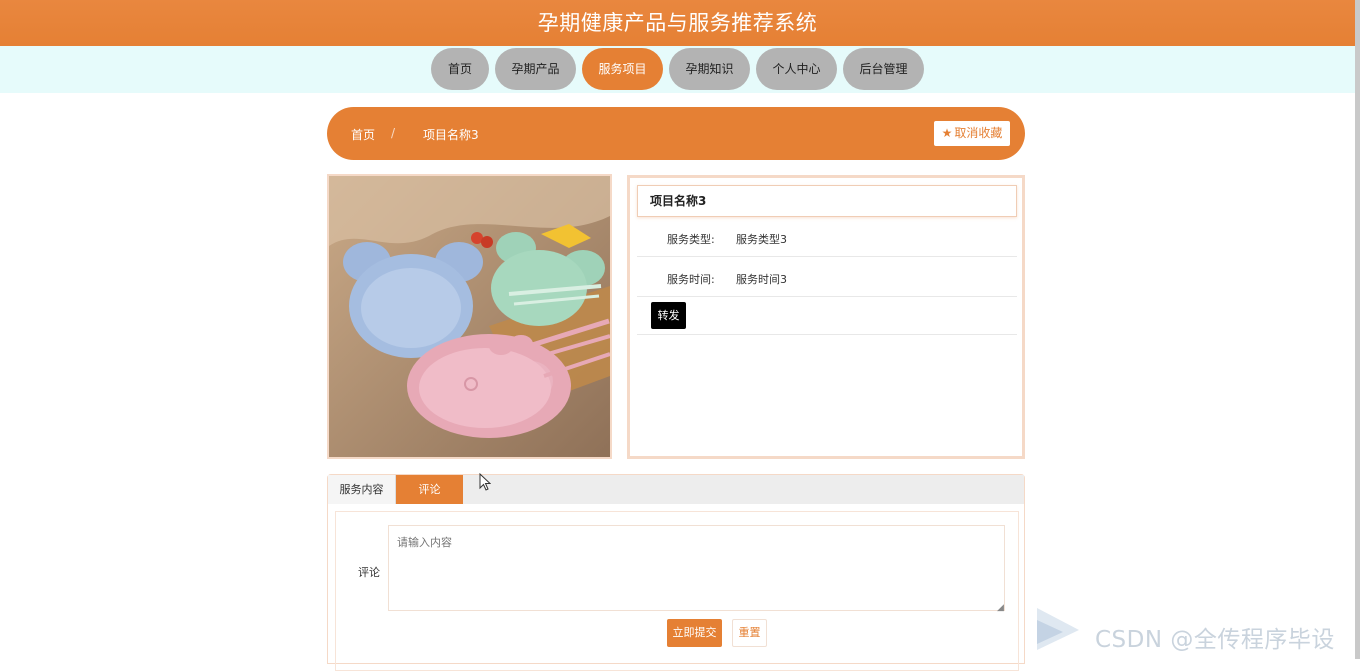  I want to click on unfavorite-label: 取消收藏, so click(978, 133).